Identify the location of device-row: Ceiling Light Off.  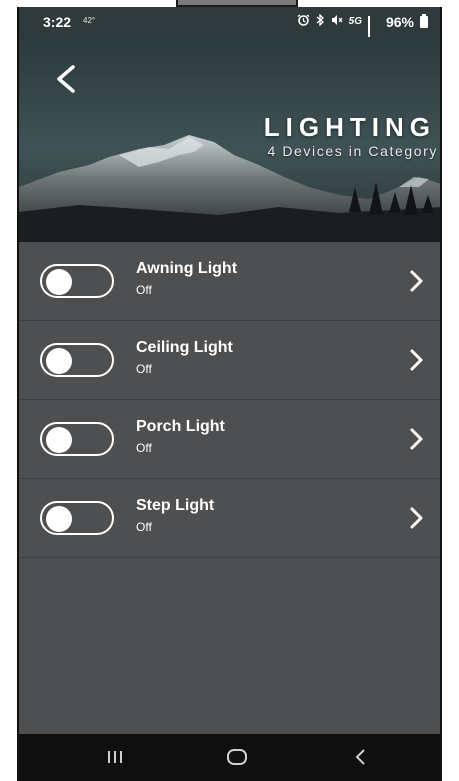
(229, 360).